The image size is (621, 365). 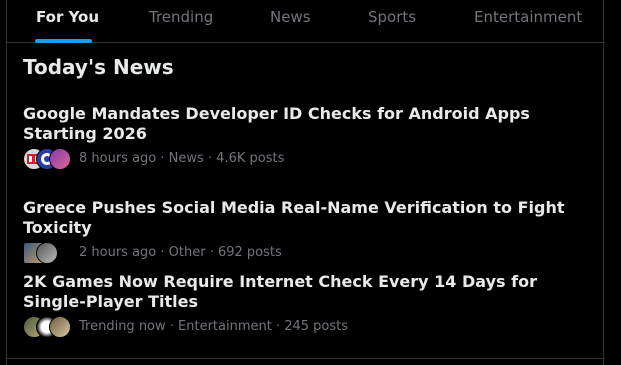 I want to click on tab-for-you: For You, so click(x=67, y=21).